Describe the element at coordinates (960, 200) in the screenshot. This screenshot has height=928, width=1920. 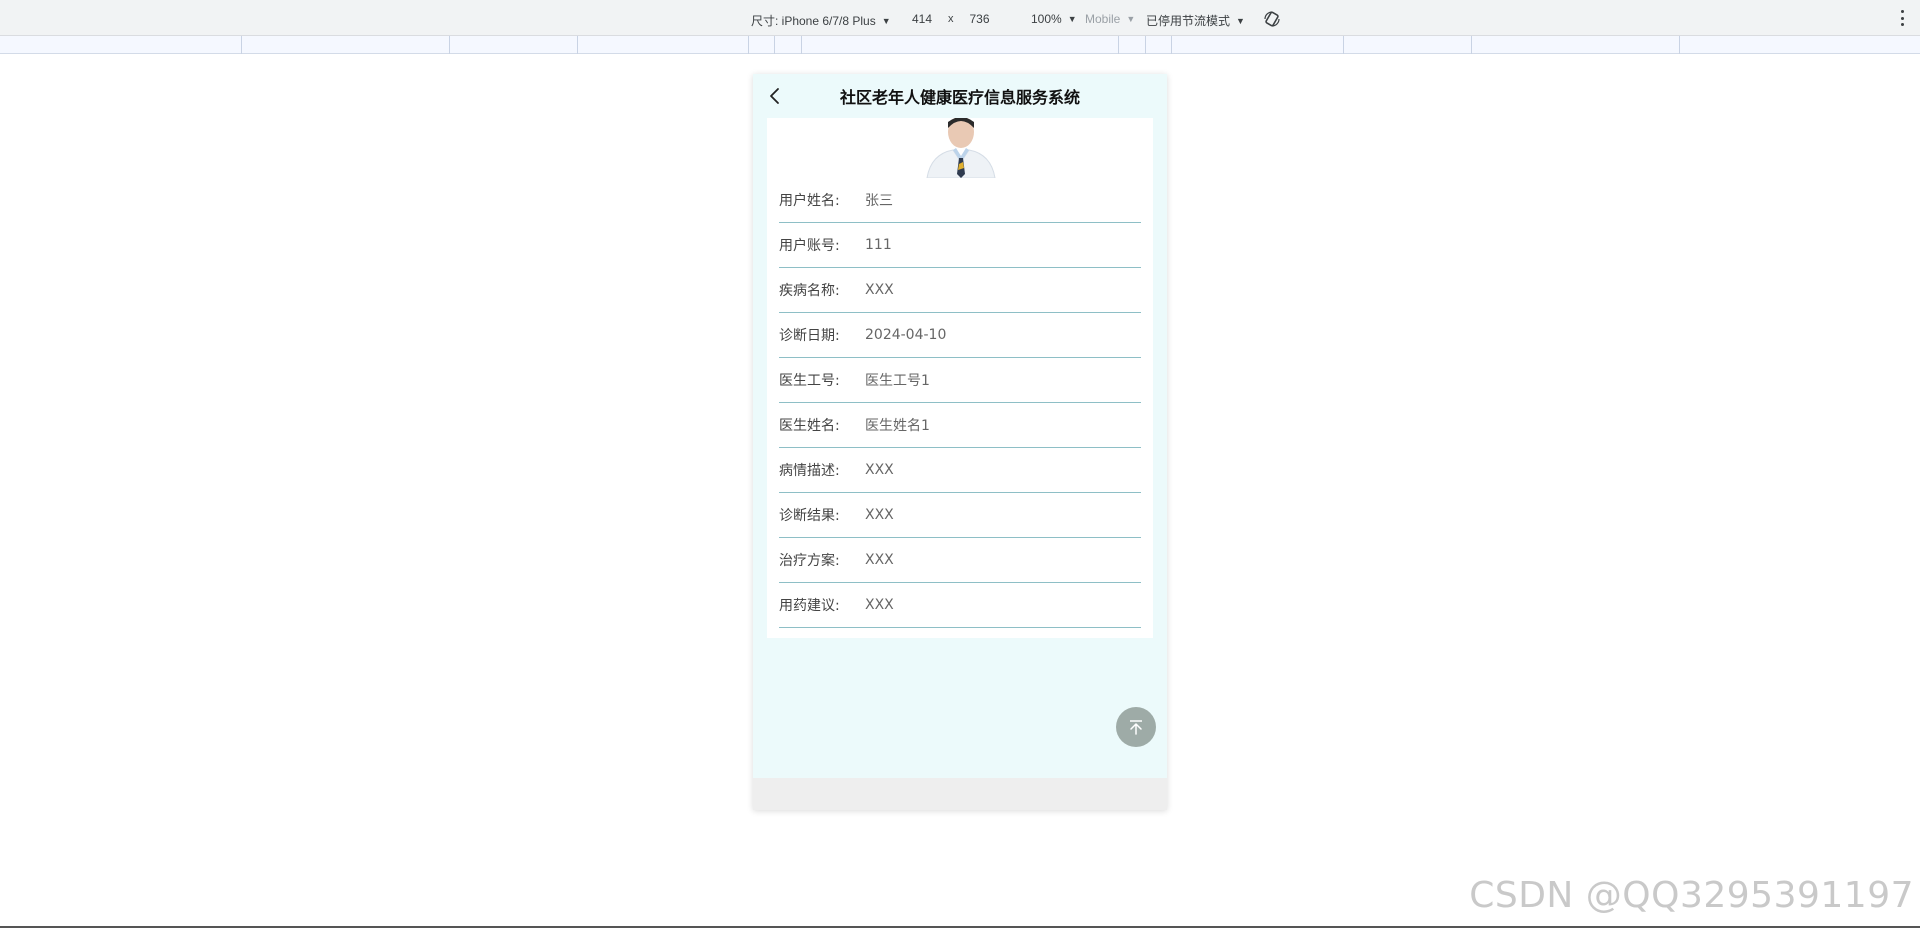
I see `field-row: 用户姓名: 张三` at that location.